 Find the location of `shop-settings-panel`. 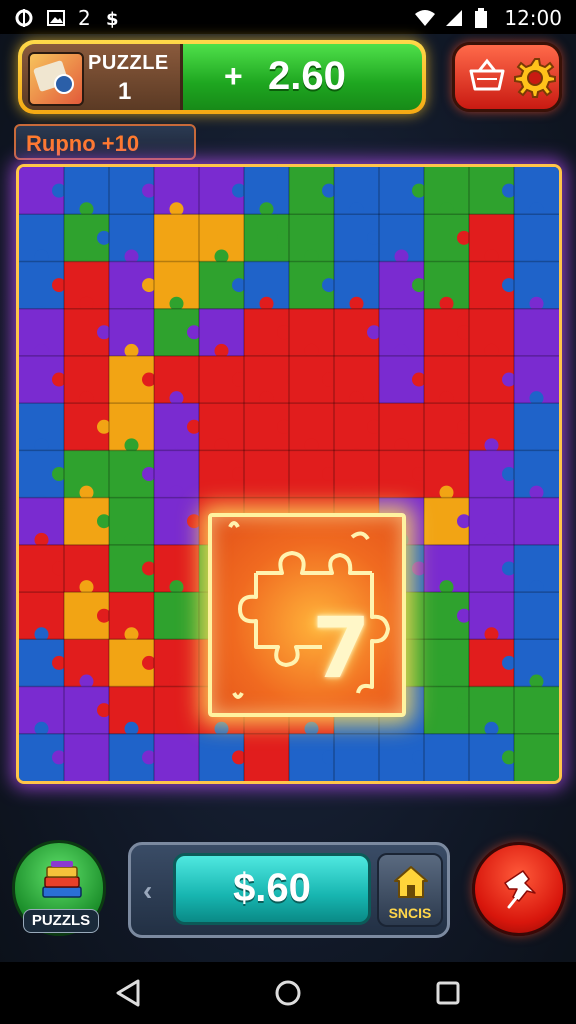

shop-settings-panel is located at coordinates (507, 77).